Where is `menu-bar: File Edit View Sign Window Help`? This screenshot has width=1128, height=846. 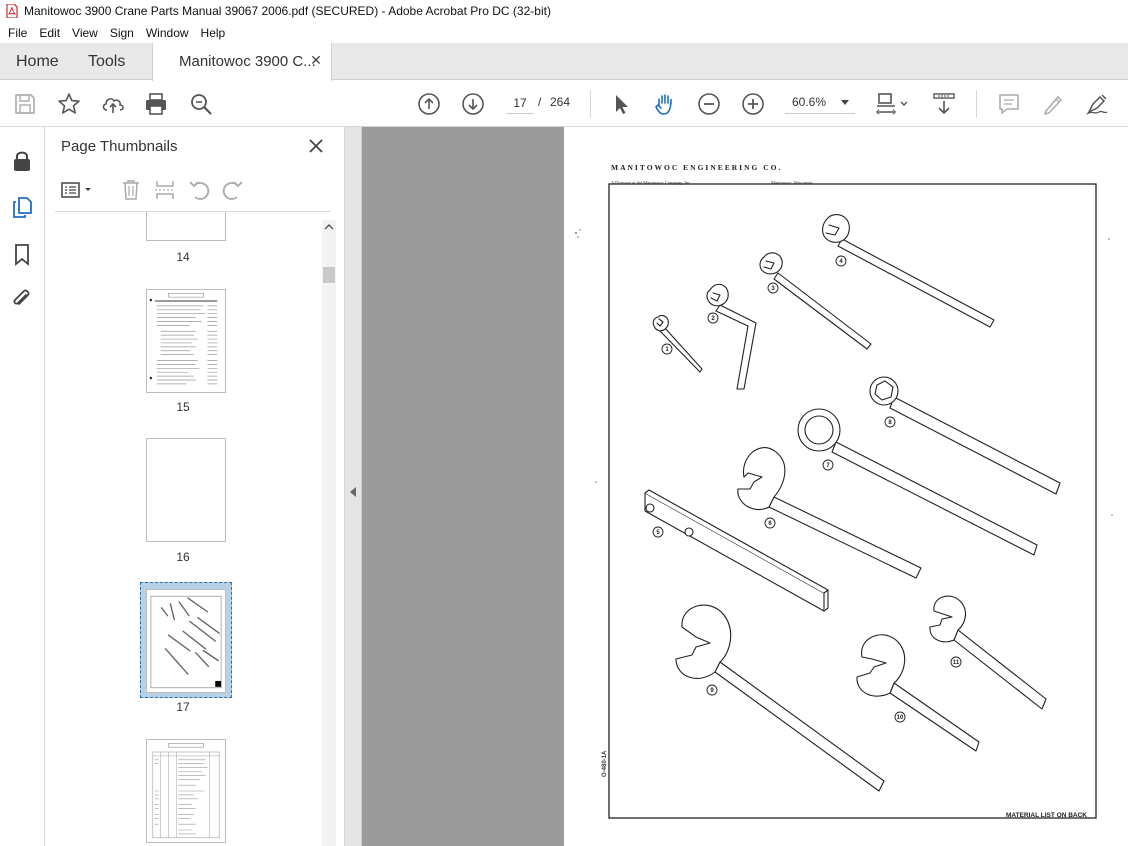 menu-bar: File Edit View Sign Window Help is located at coordinates (564, 32).